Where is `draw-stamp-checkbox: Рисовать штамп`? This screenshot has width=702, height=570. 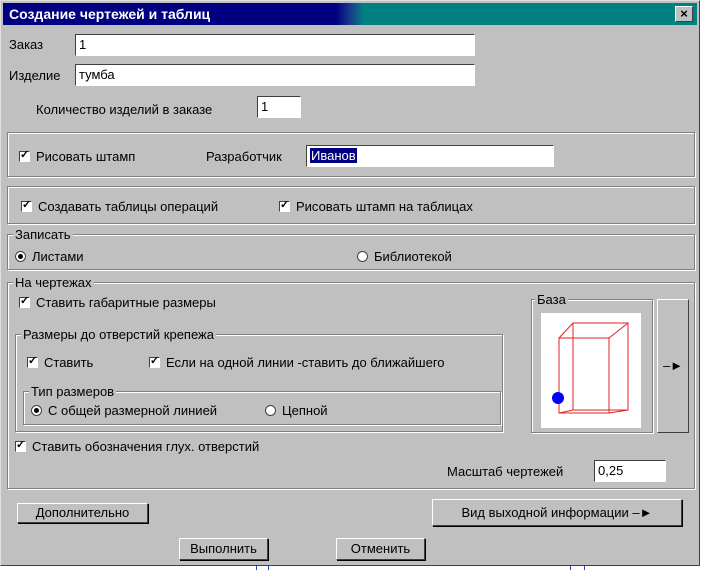 draw-stamp-checkbox: Рисовать штамп is located at coordinates (77, 156).